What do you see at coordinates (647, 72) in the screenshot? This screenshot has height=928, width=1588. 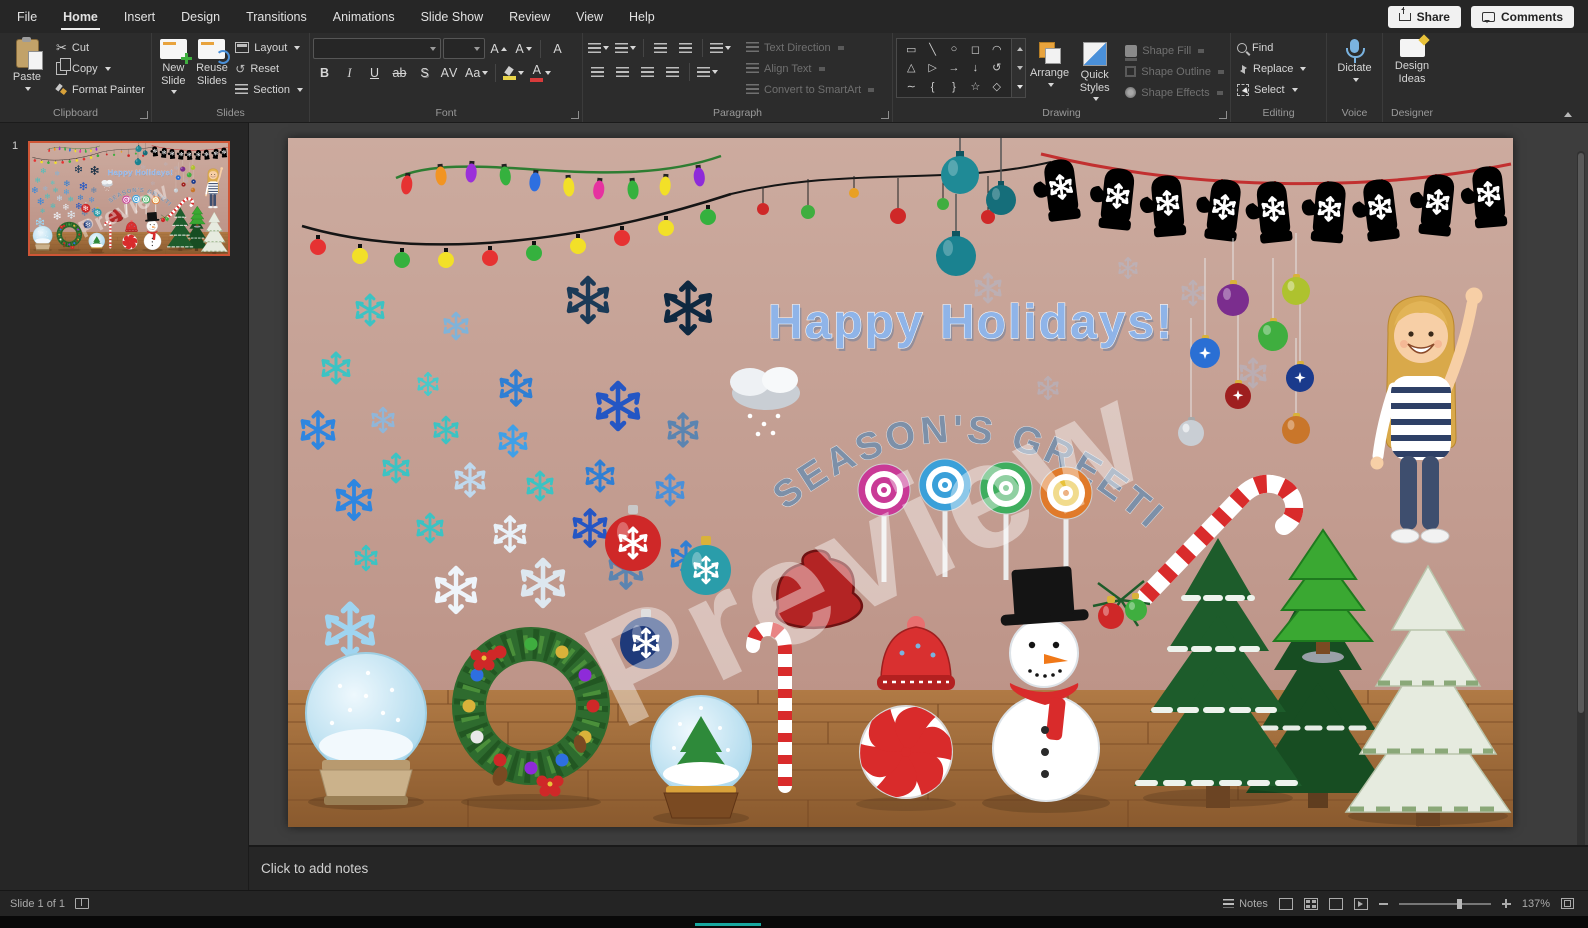 I see `align-right-button` at bounding box center [647, 72].